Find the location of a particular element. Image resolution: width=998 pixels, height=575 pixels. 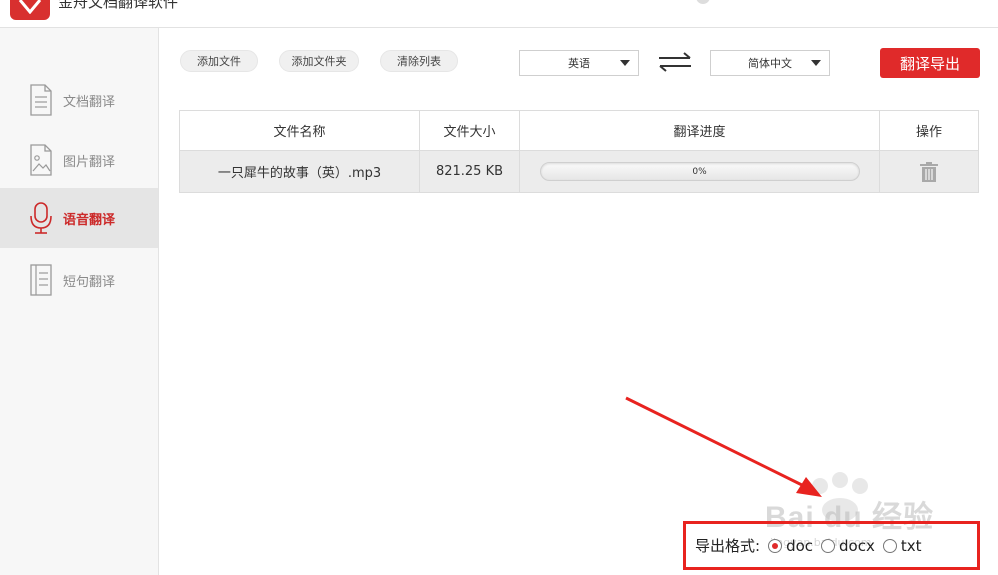

column-header-filesize: 文件大小 is located at coordinates (470, 130).